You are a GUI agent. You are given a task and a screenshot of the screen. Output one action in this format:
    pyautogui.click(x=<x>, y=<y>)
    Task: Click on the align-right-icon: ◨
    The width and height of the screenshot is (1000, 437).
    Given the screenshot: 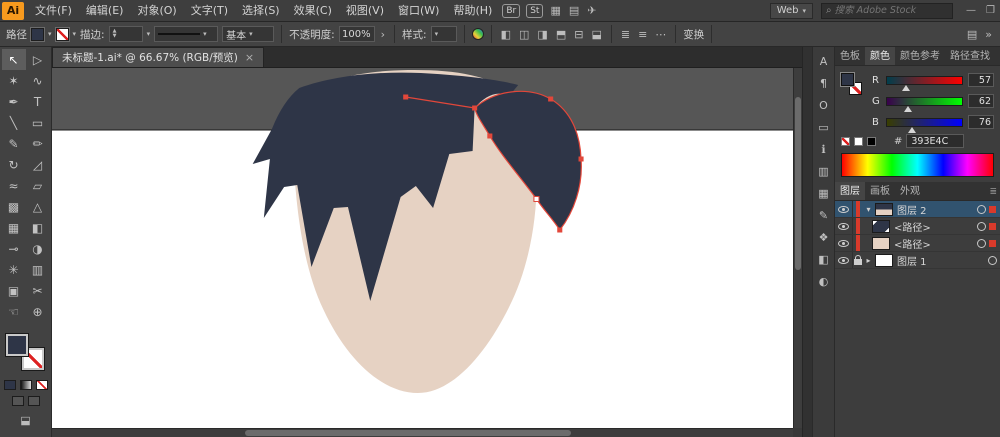 What is the action you would take?
    pyautogui.click(x=542, y=34)
    